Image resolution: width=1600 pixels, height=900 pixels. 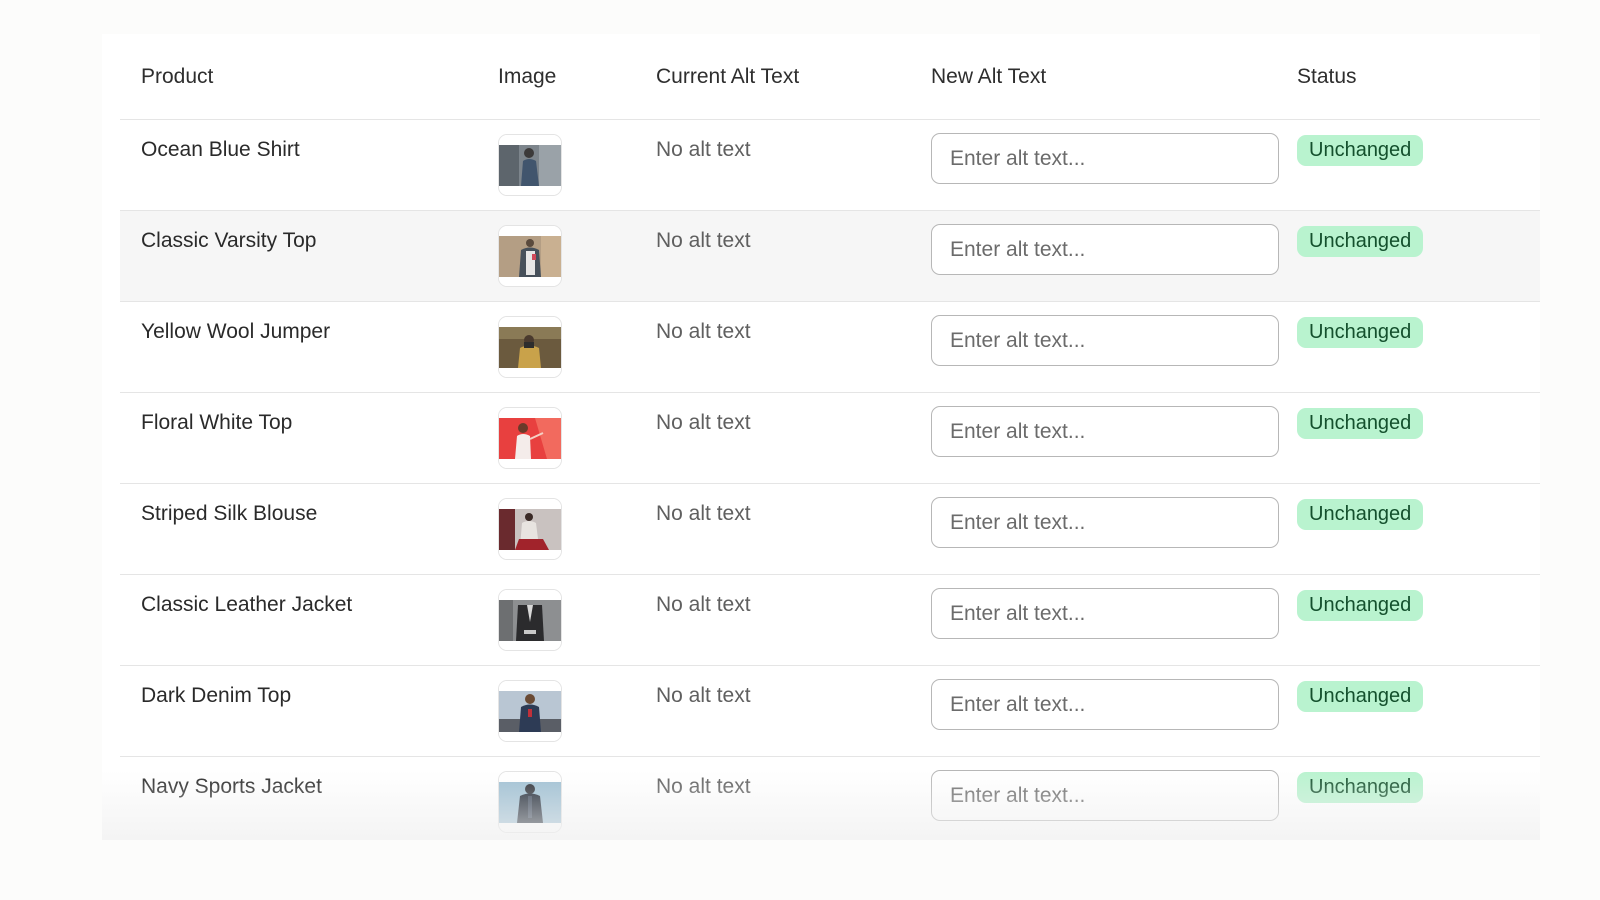 What do you see at coordinates (1327, 76) in the screenshot?
I see `header-status: Status` at bounding box center [1327, 76].